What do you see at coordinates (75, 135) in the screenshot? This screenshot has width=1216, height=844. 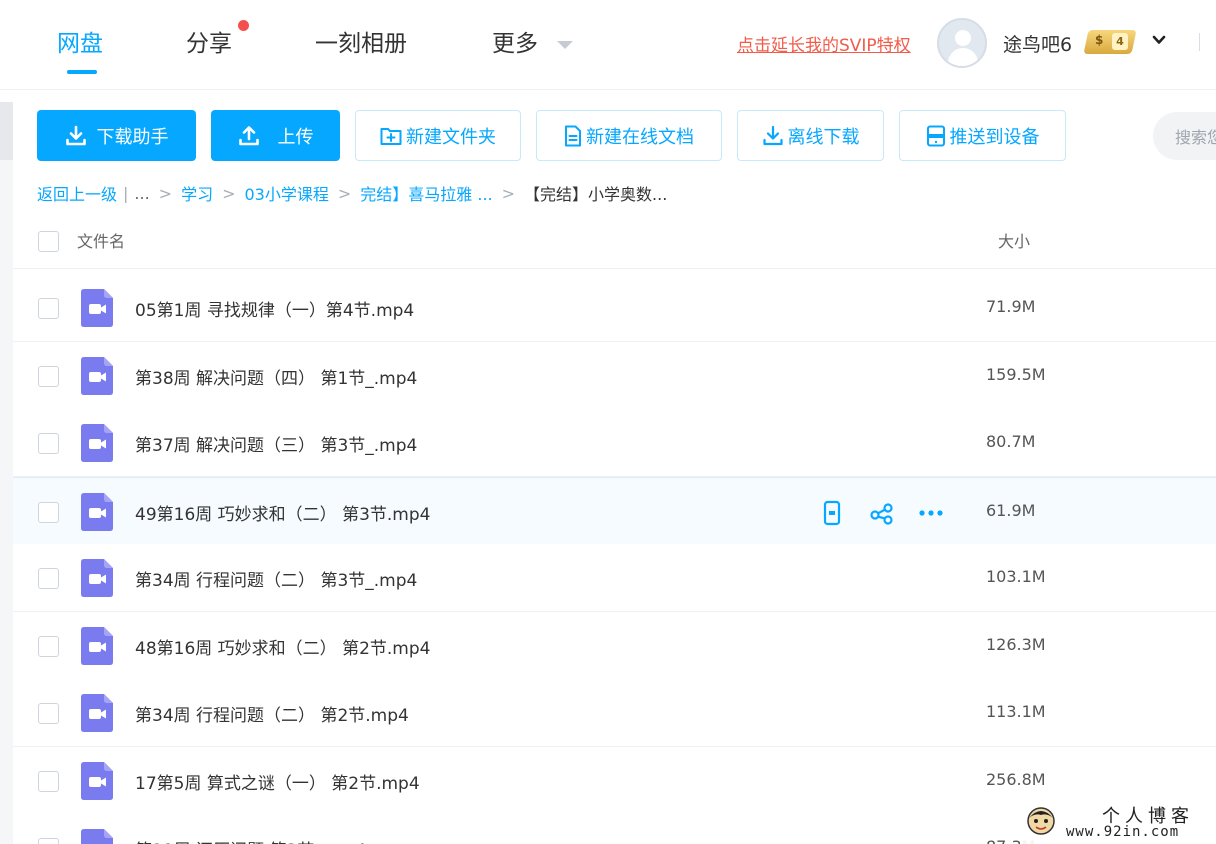 I see `download-icon` at bounding box center [75, 135].